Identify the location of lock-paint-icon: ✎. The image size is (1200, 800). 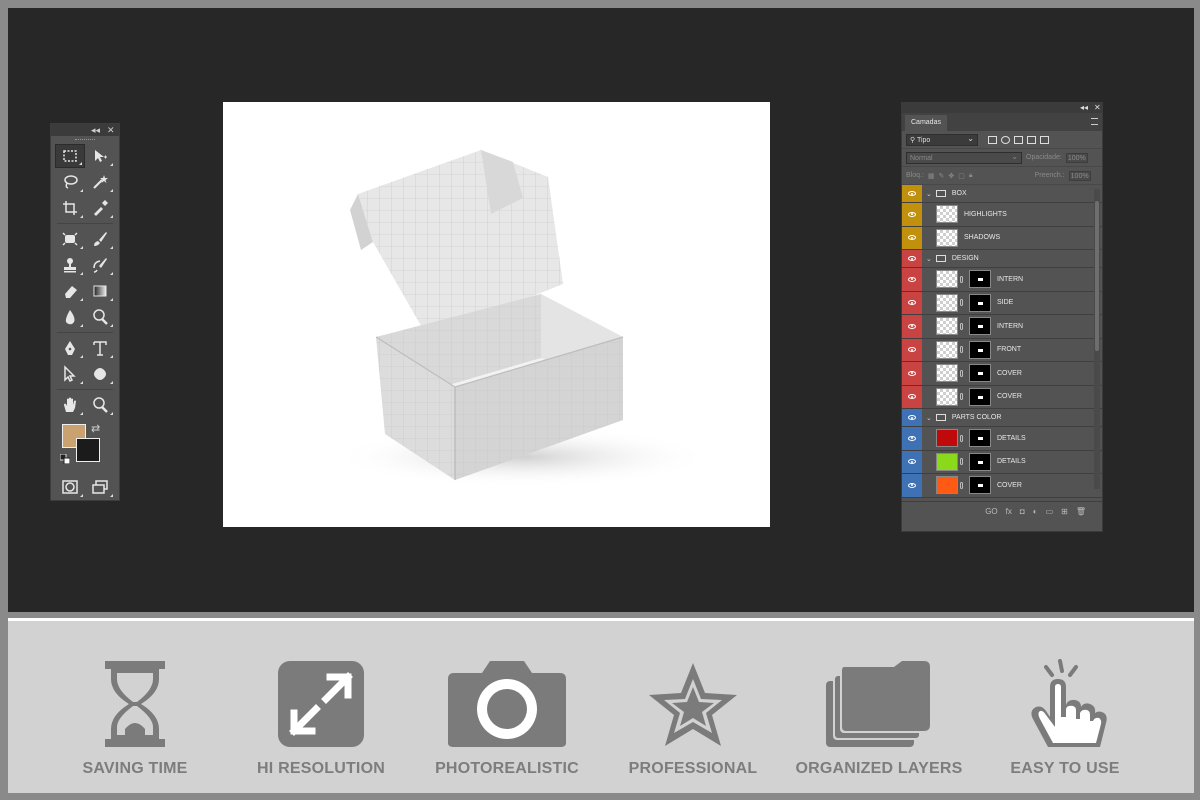
(942, 176).